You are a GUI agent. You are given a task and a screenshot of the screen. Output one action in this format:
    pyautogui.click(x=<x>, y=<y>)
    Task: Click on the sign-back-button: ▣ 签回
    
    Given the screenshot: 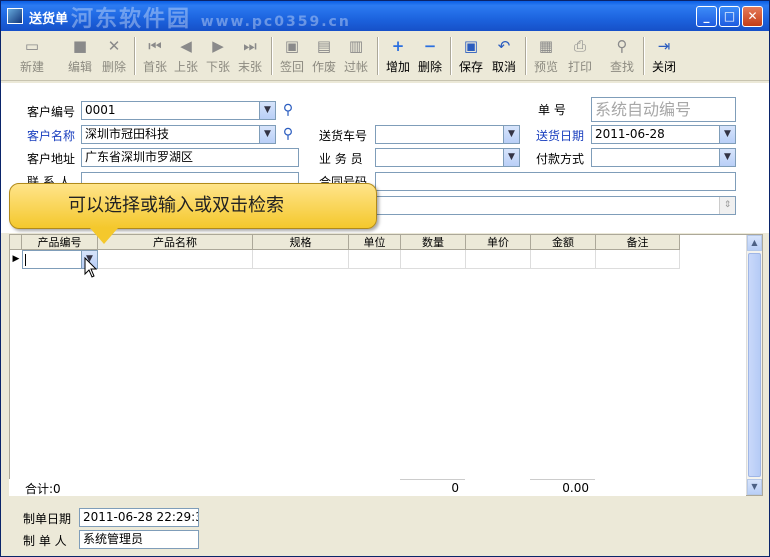 What is the action you would take?
    pyautogui.click(x=292, y=56)
    